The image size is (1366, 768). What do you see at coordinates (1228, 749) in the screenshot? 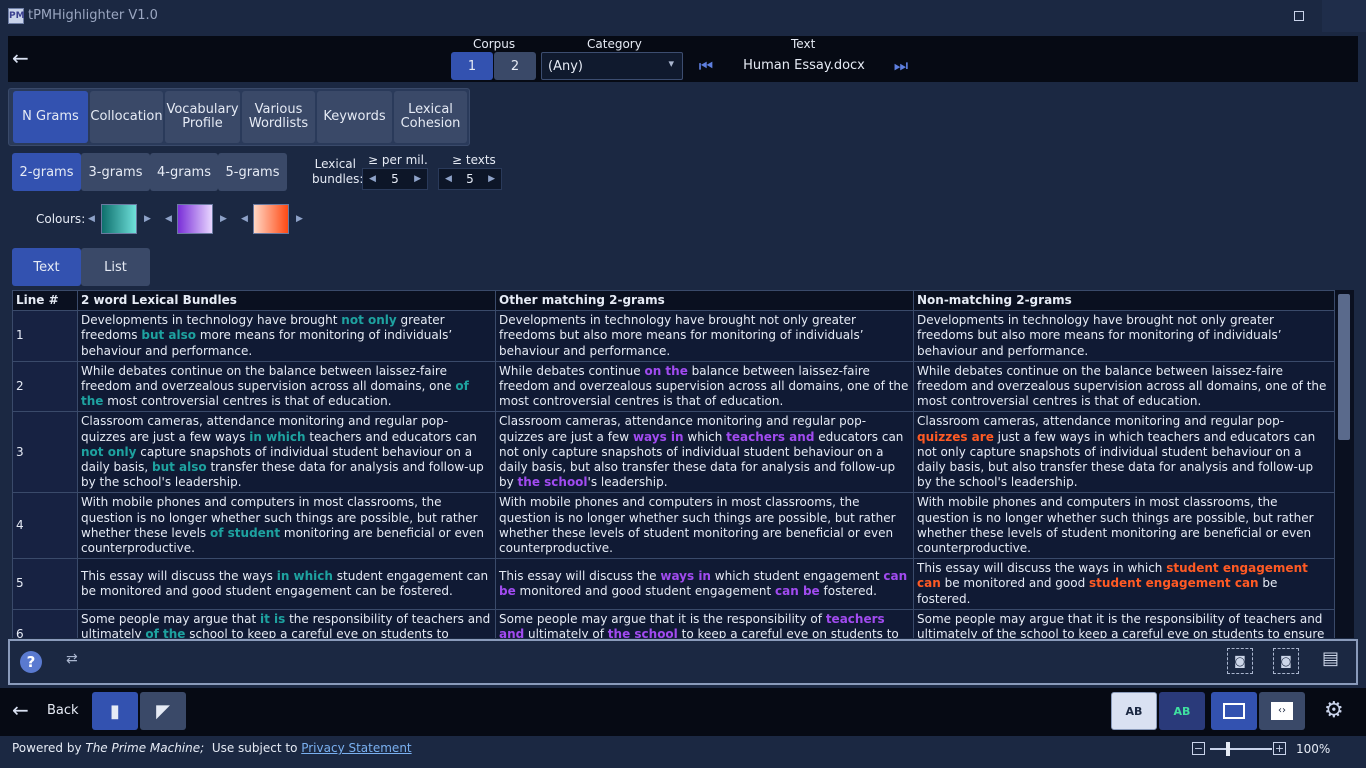
I see `zoom-slider-thumb` at bounding box center [1228, 749].